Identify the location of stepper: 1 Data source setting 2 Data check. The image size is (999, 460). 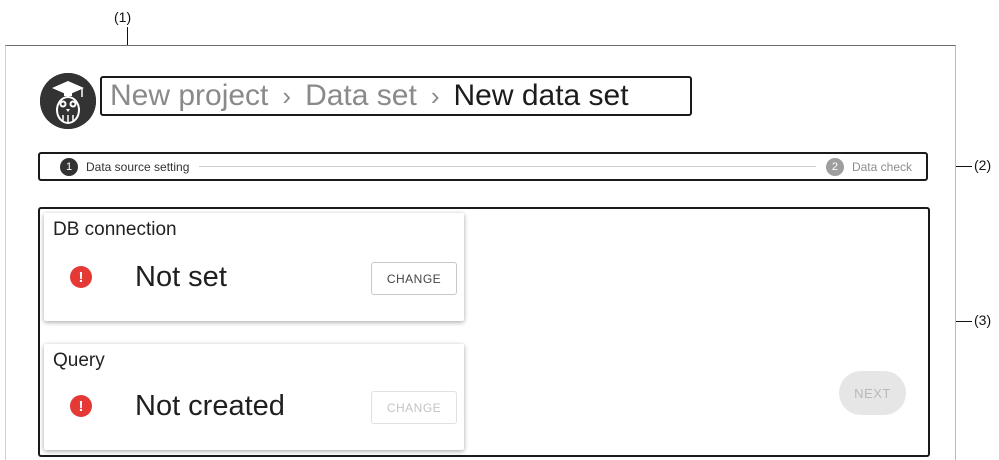
(483, 166).